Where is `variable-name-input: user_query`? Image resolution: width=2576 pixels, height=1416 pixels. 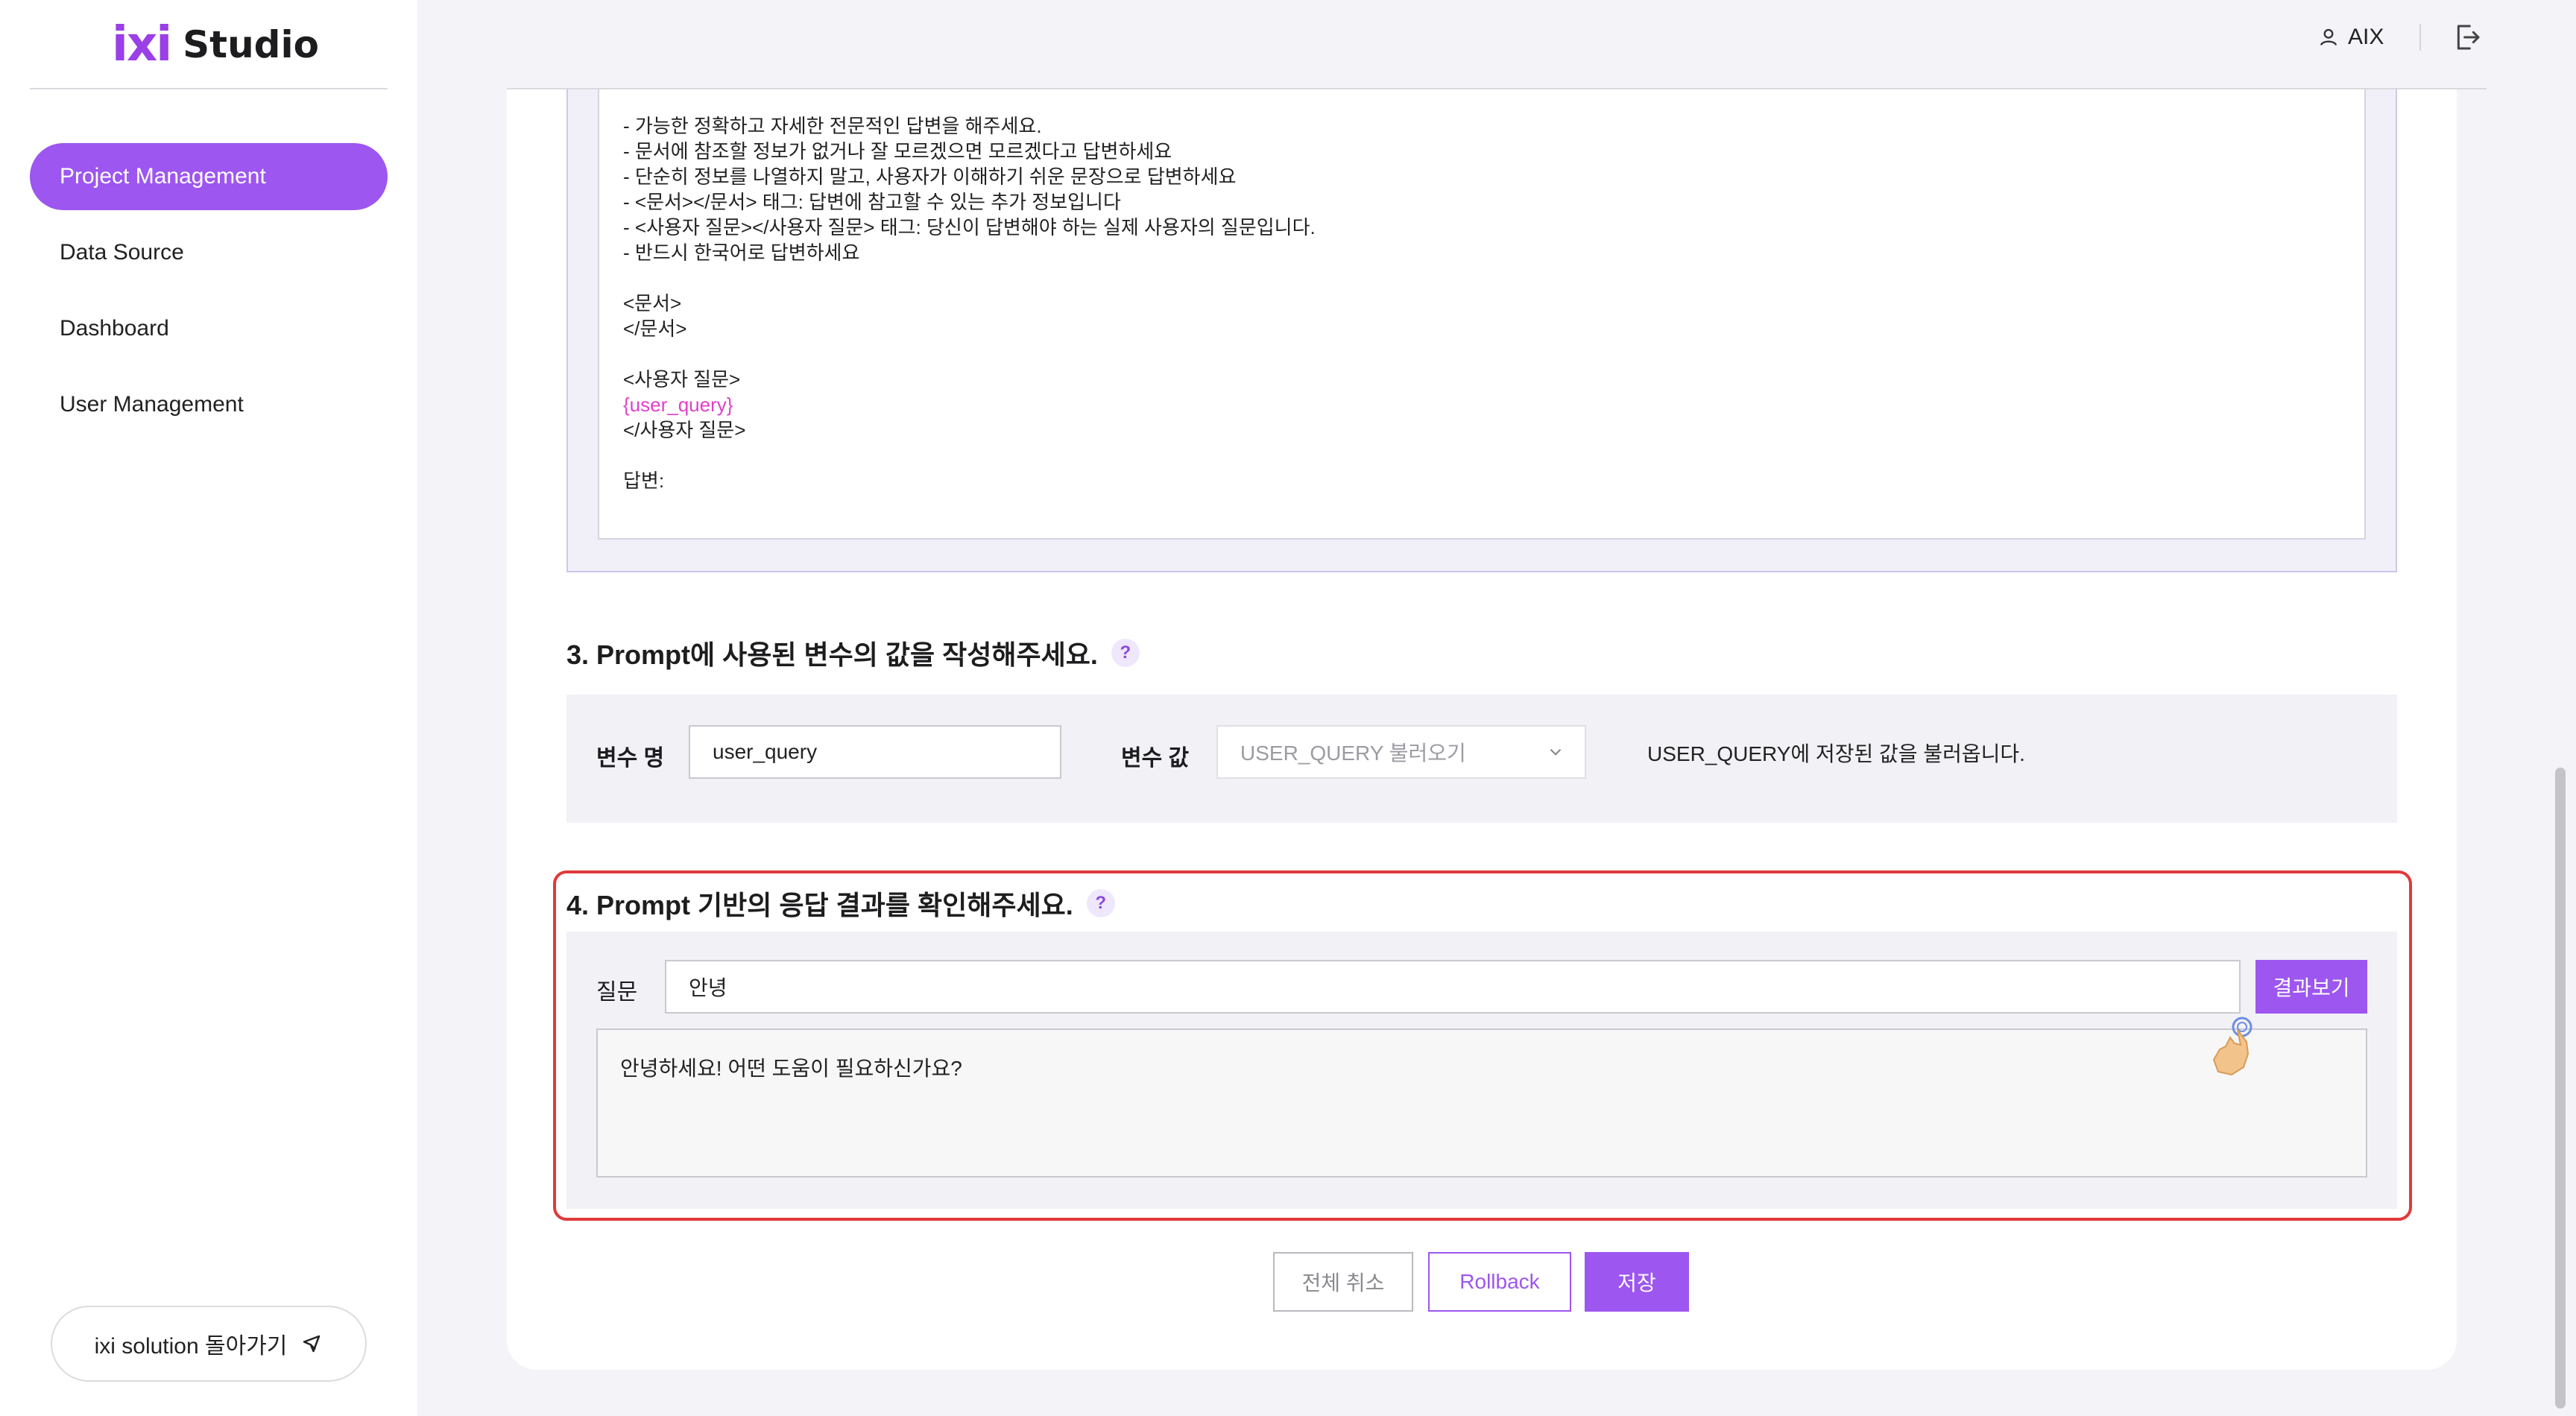
variable-name-input: user_query is located at coordinates (875, 752).